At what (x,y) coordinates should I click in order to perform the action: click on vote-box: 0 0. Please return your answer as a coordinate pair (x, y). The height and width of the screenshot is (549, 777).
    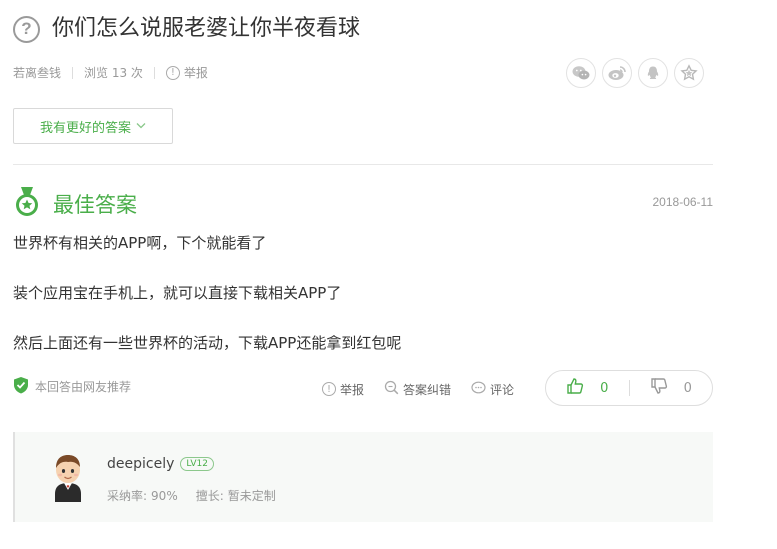
    Looking at the image, I should click on (629, 388).